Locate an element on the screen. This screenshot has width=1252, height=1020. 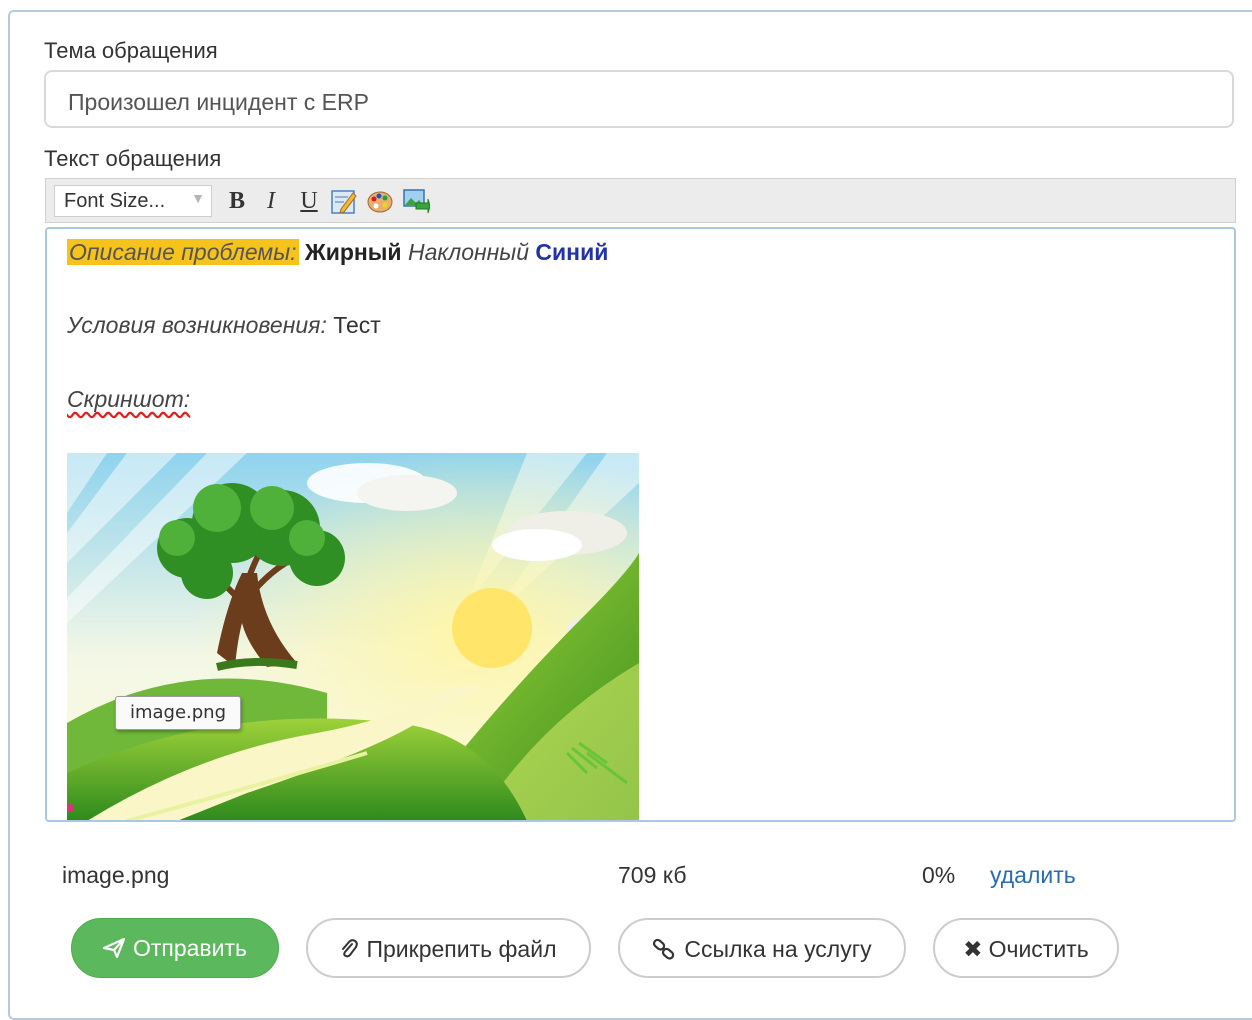
editor-toolbar: Font Size... ▼ B I U is located at coordinates (640, 200).